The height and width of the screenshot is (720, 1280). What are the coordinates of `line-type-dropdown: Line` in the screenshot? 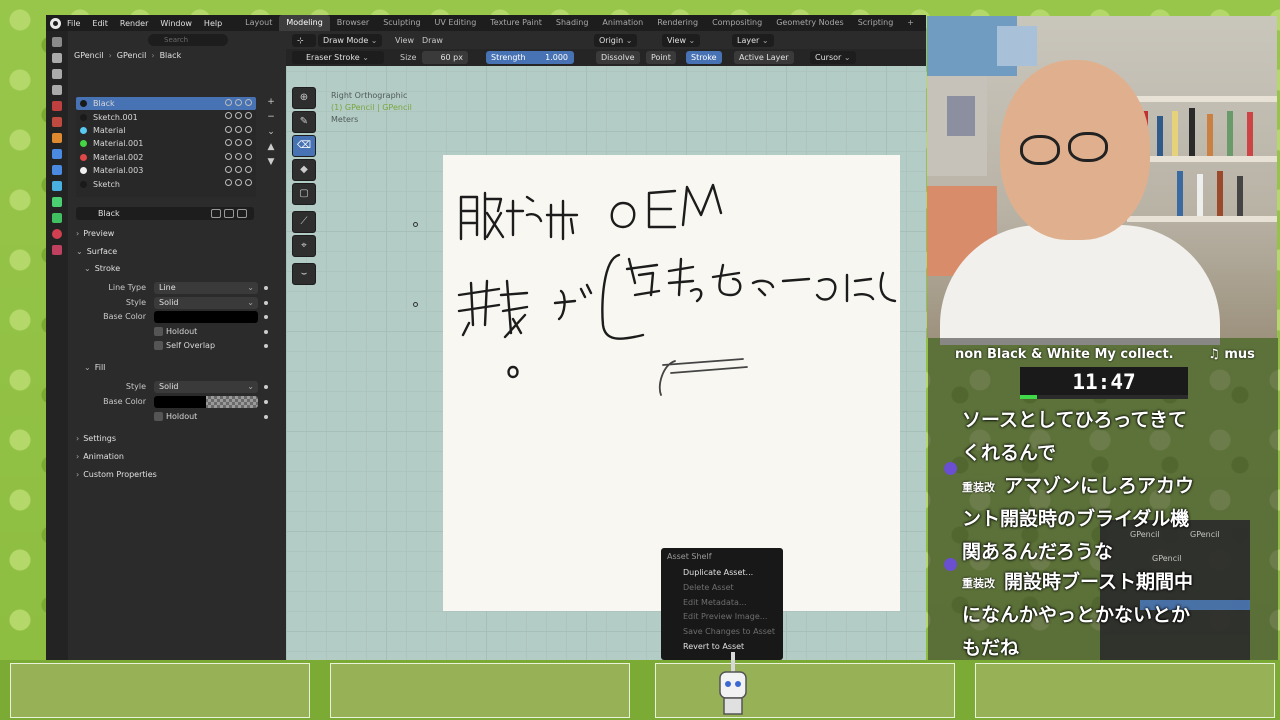 It's located at (206, 288).